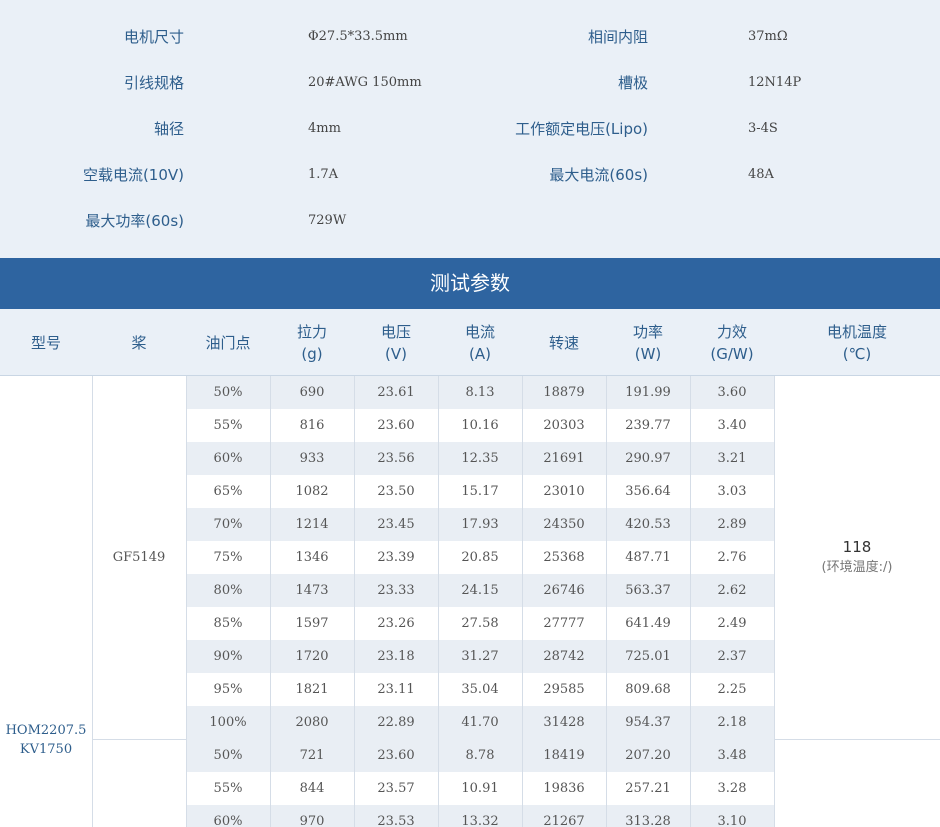 This screenshot has width=940, height=827. I want to click on table-cell: 85%, so click(228, 623).